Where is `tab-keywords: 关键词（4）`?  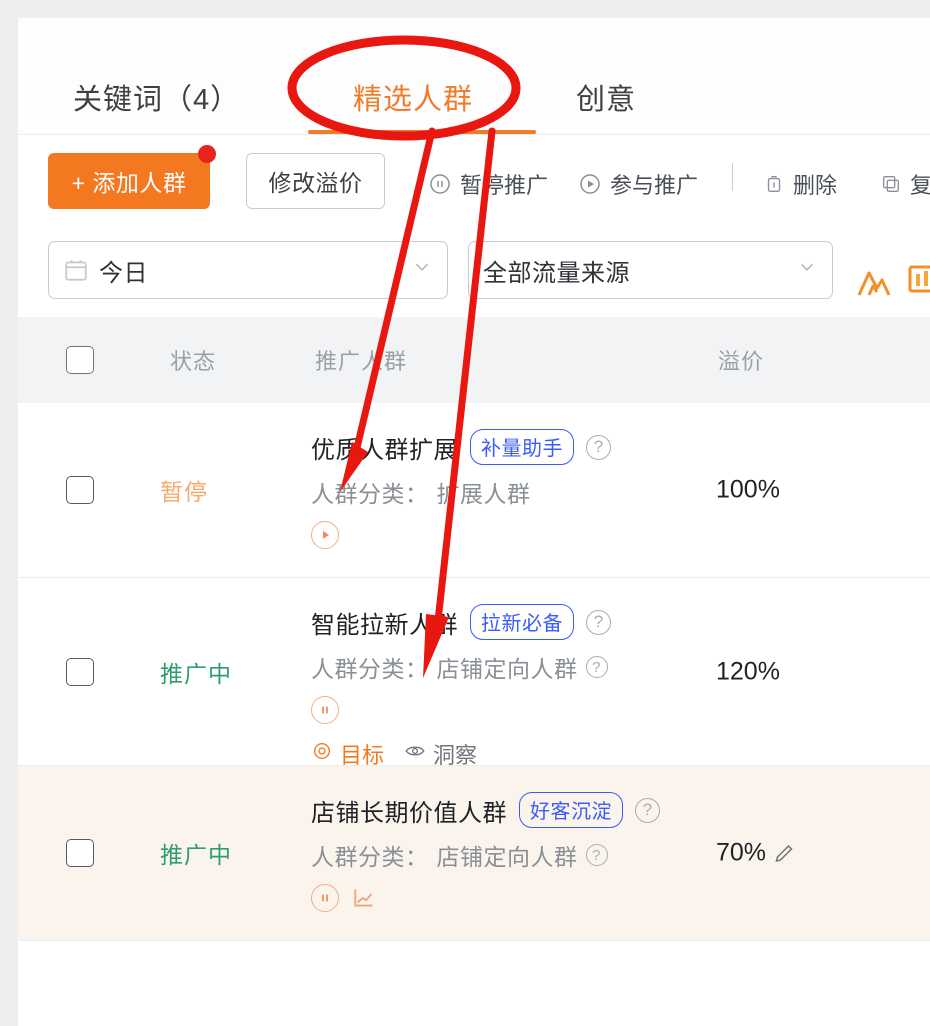
tab-keywords: 关键词（4） is located at coordinates (156, 97).